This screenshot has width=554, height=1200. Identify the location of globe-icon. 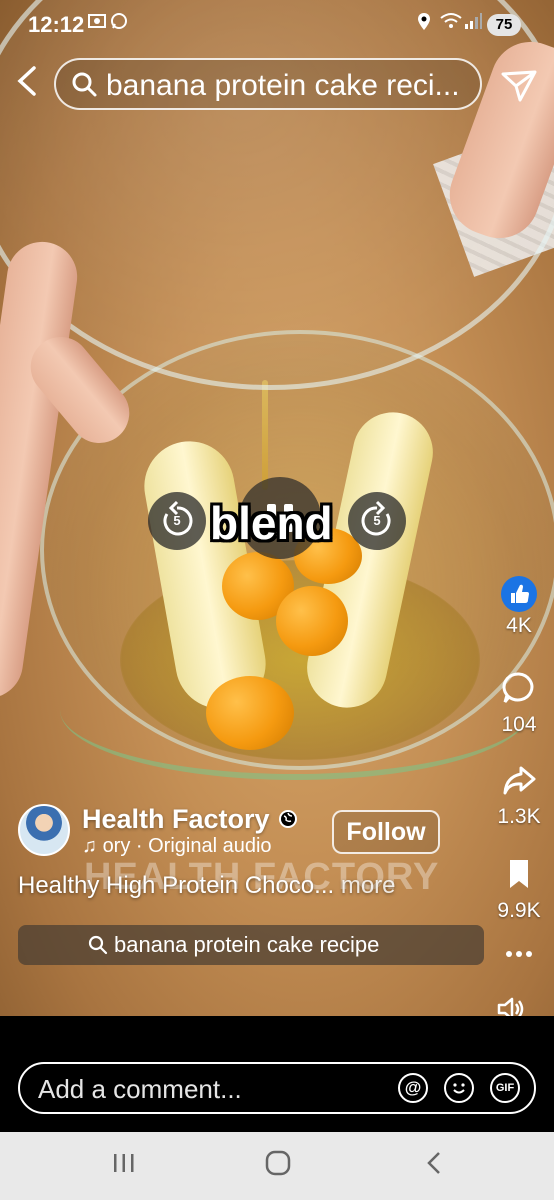
(288, 819).